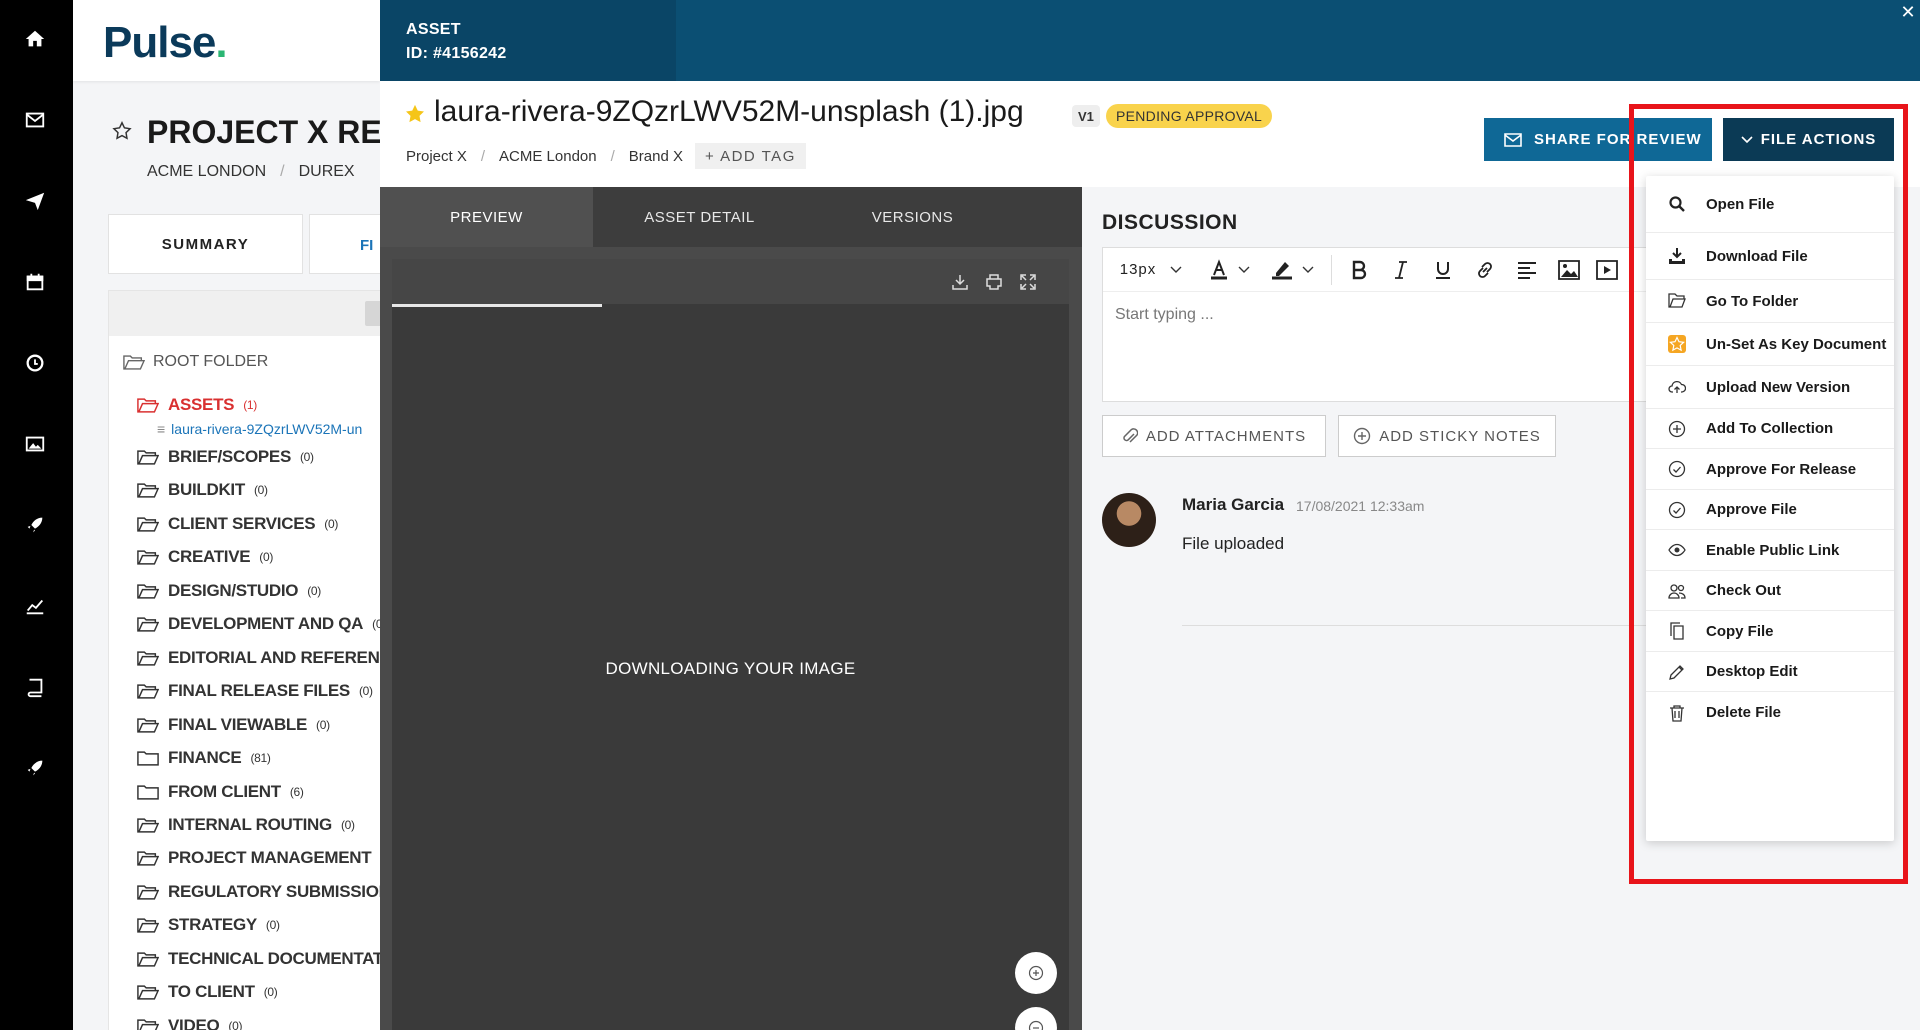 This screenshot has width=1920, height=1030. I want to click on clock-icon, so click(35, 363).